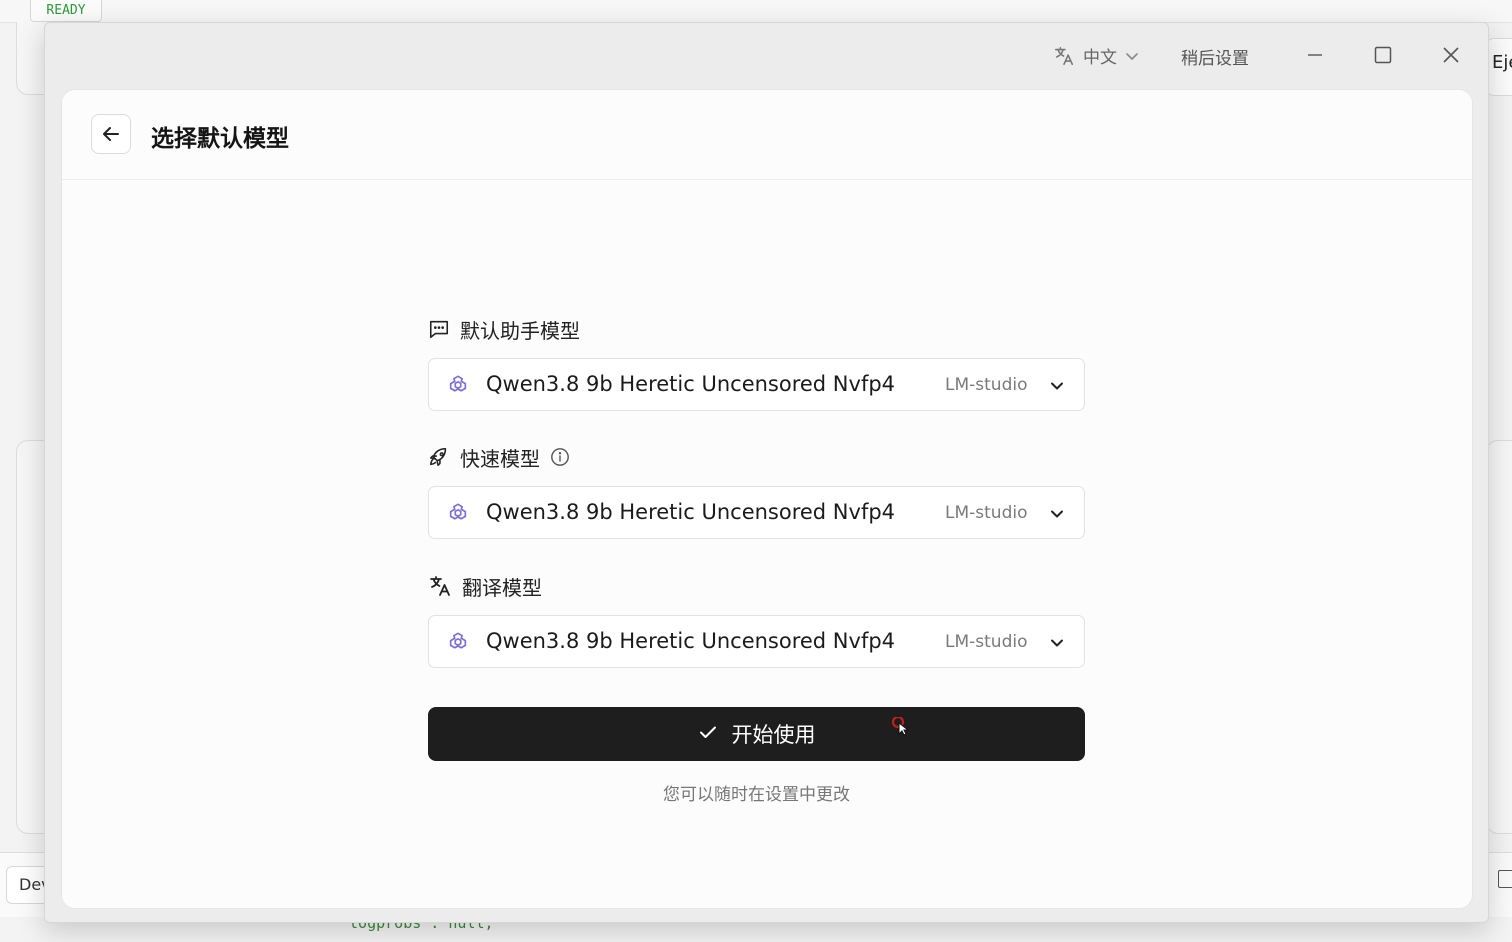 This screenshot has height=942, width=1512. What do you see at coordinates (767, 135) in the screenshot?
I see `card-header: 选择默认模型` at bounding box center [767, 135].